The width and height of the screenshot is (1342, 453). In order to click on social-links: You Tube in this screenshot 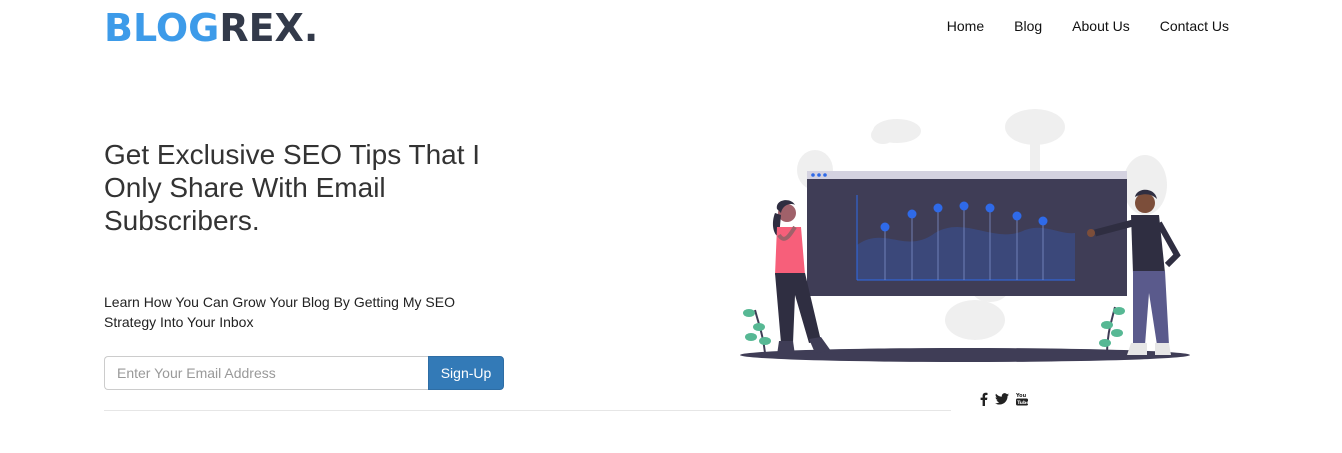, I will do `click(1004, 399)`.